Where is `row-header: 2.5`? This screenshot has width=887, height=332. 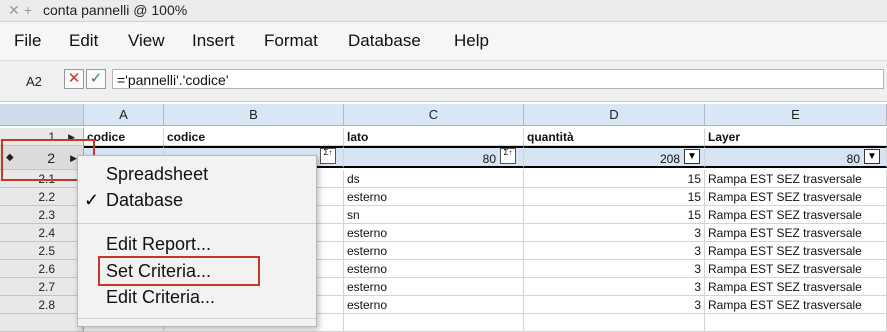
row-header: 2.5 is located at coordinates (42, 251).